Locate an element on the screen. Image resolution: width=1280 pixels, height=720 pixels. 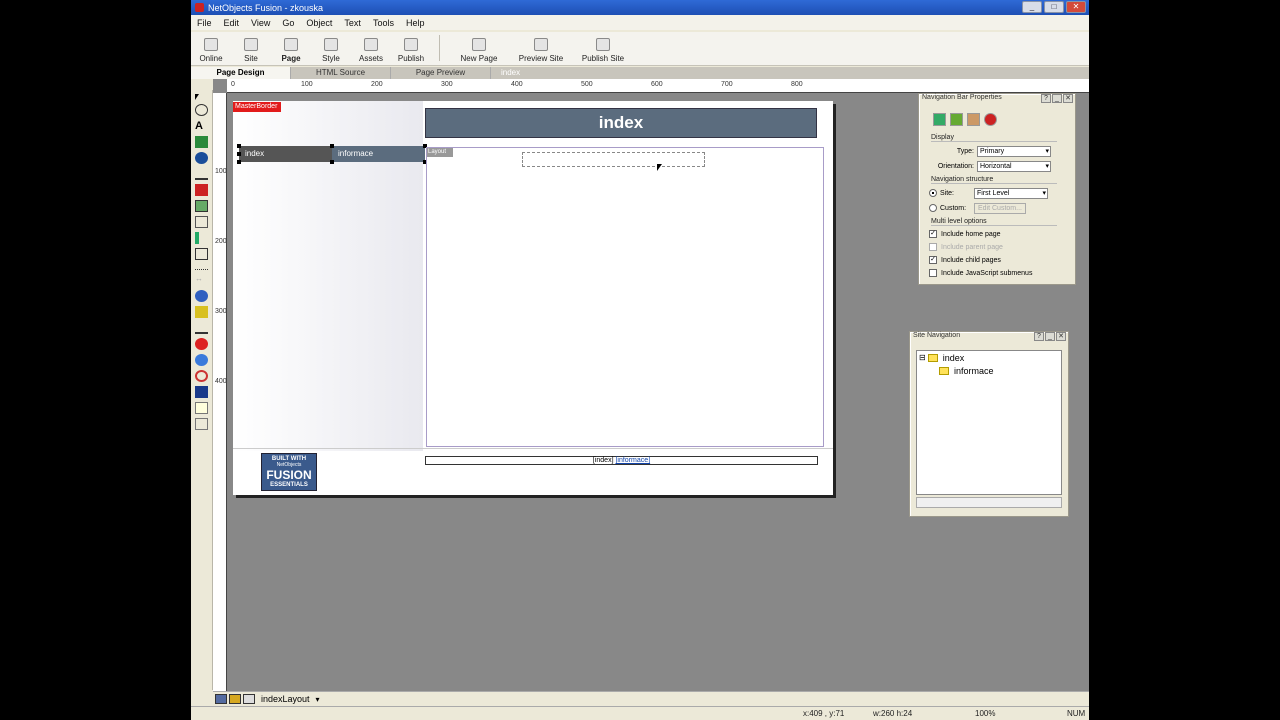
site-level-select: First Level is located at coordinates (1011, 193).